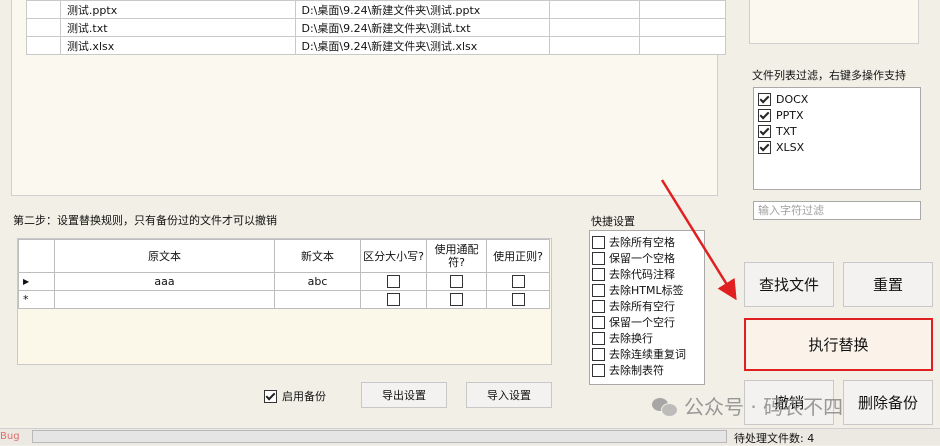 Image resolution: width=940 pixels, height=446 pixels. I want to click on import-settings-button: 导入设置, so click(509, 395).